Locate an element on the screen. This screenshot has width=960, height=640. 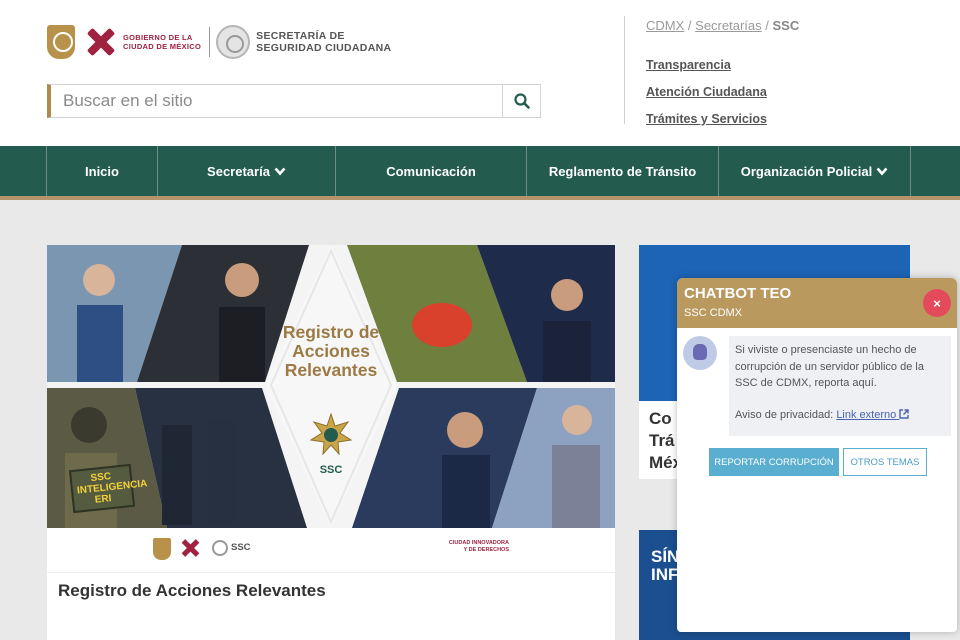
close-icon: × is located at coordinates (937, 303).